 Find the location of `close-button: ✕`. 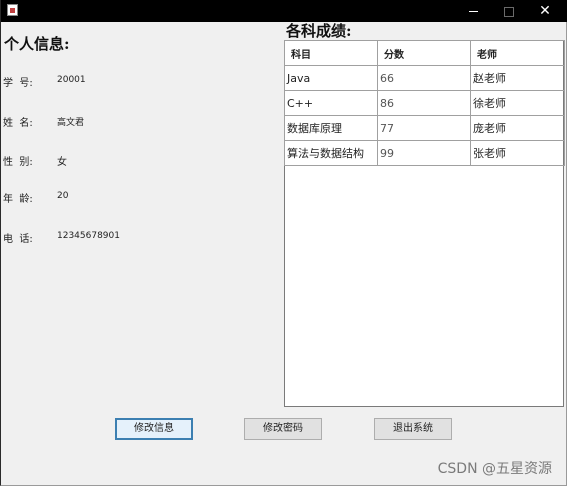

close-button: ✕ is located at coordinates (545, 11).